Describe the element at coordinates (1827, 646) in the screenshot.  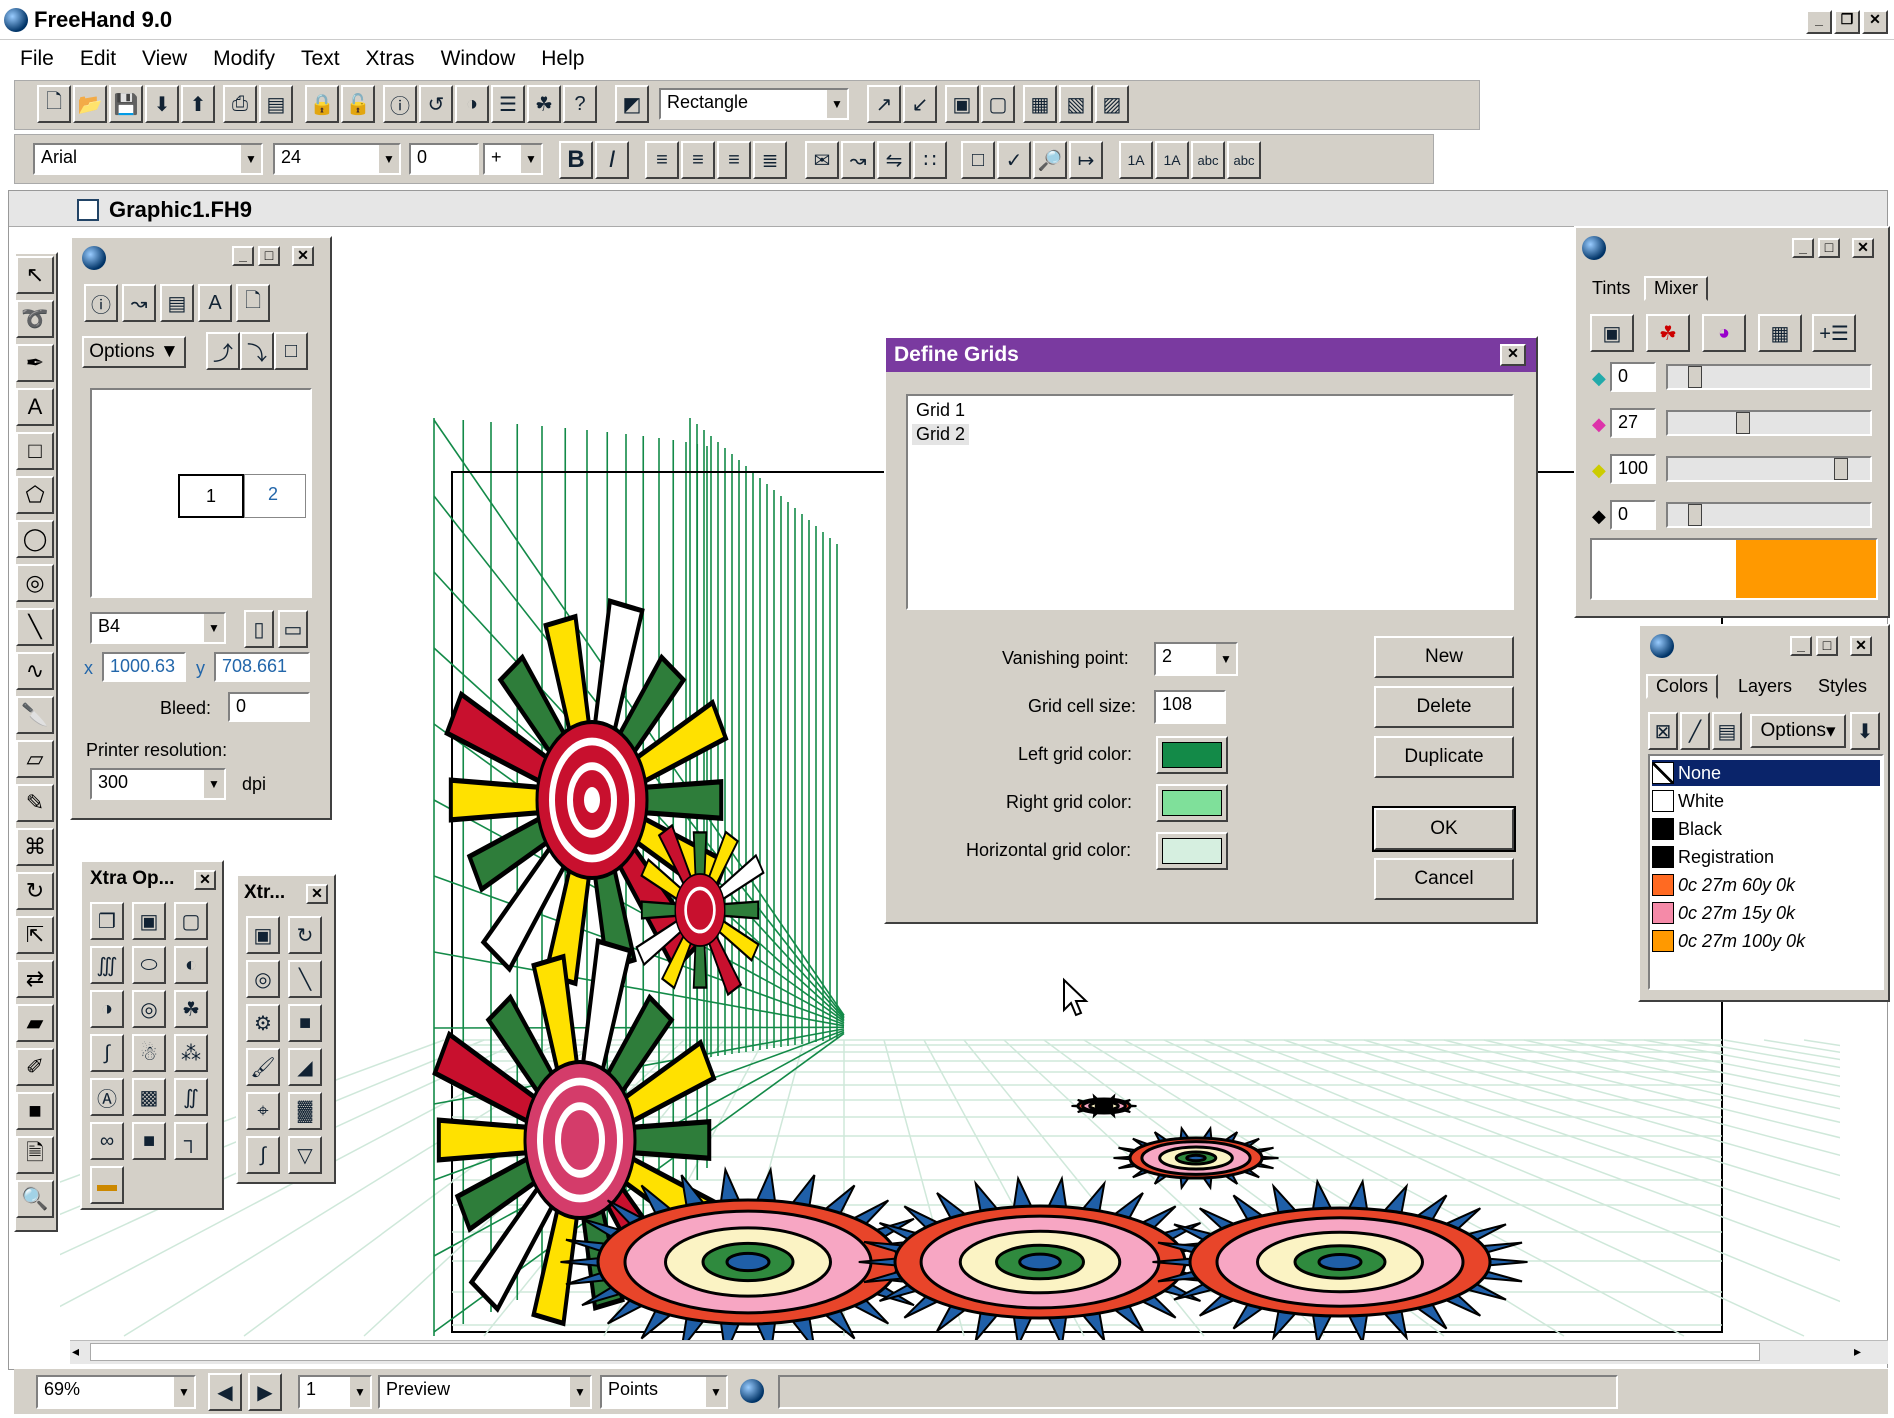
I see `colors-maximize-button: □` at that location.